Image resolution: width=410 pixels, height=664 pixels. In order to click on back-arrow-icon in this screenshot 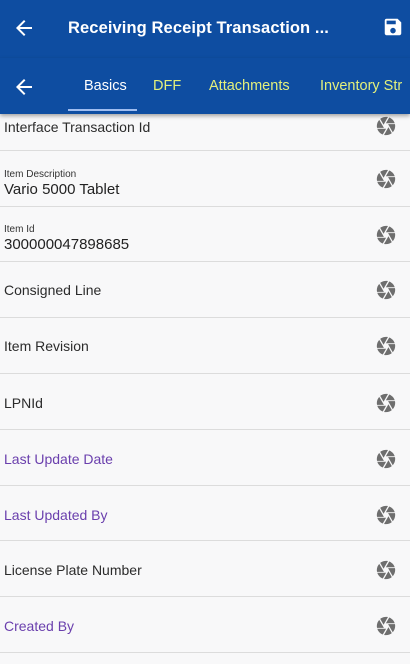, I will do `click(24, 28)`.